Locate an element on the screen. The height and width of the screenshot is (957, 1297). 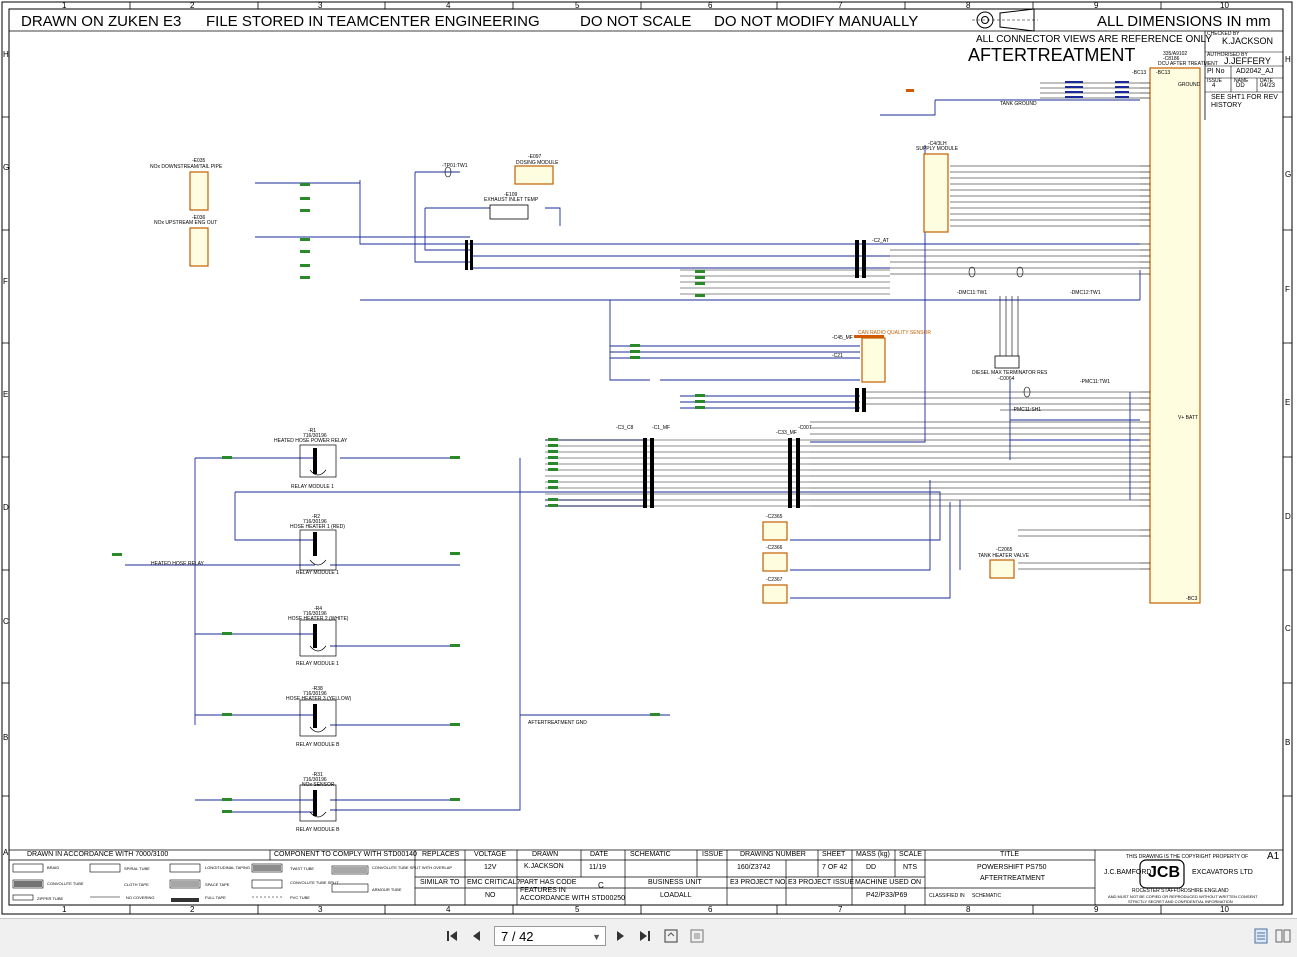
dmc2-label: -DMC12:TW1 is located at coordinates (1085, 293).